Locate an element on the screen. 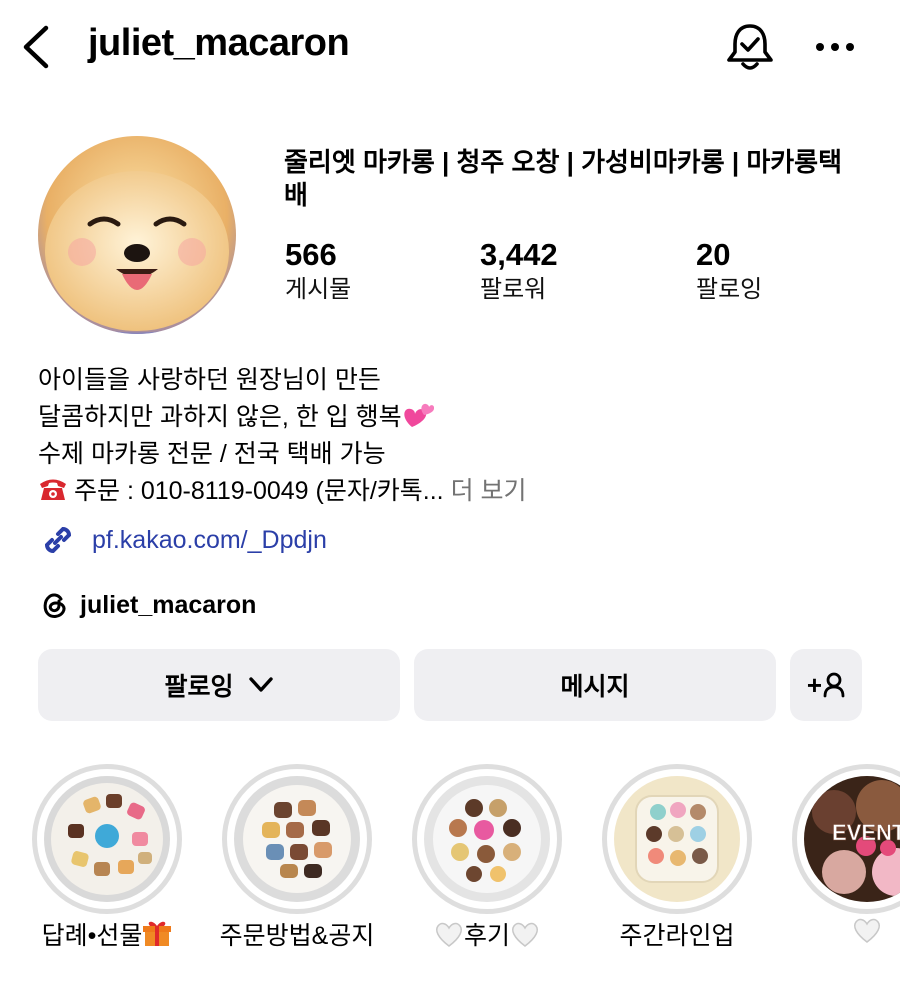 The width and height of the screenshot is (900, 985). stat-following-label: 팔로잉 is located at coordinates (729, 289).